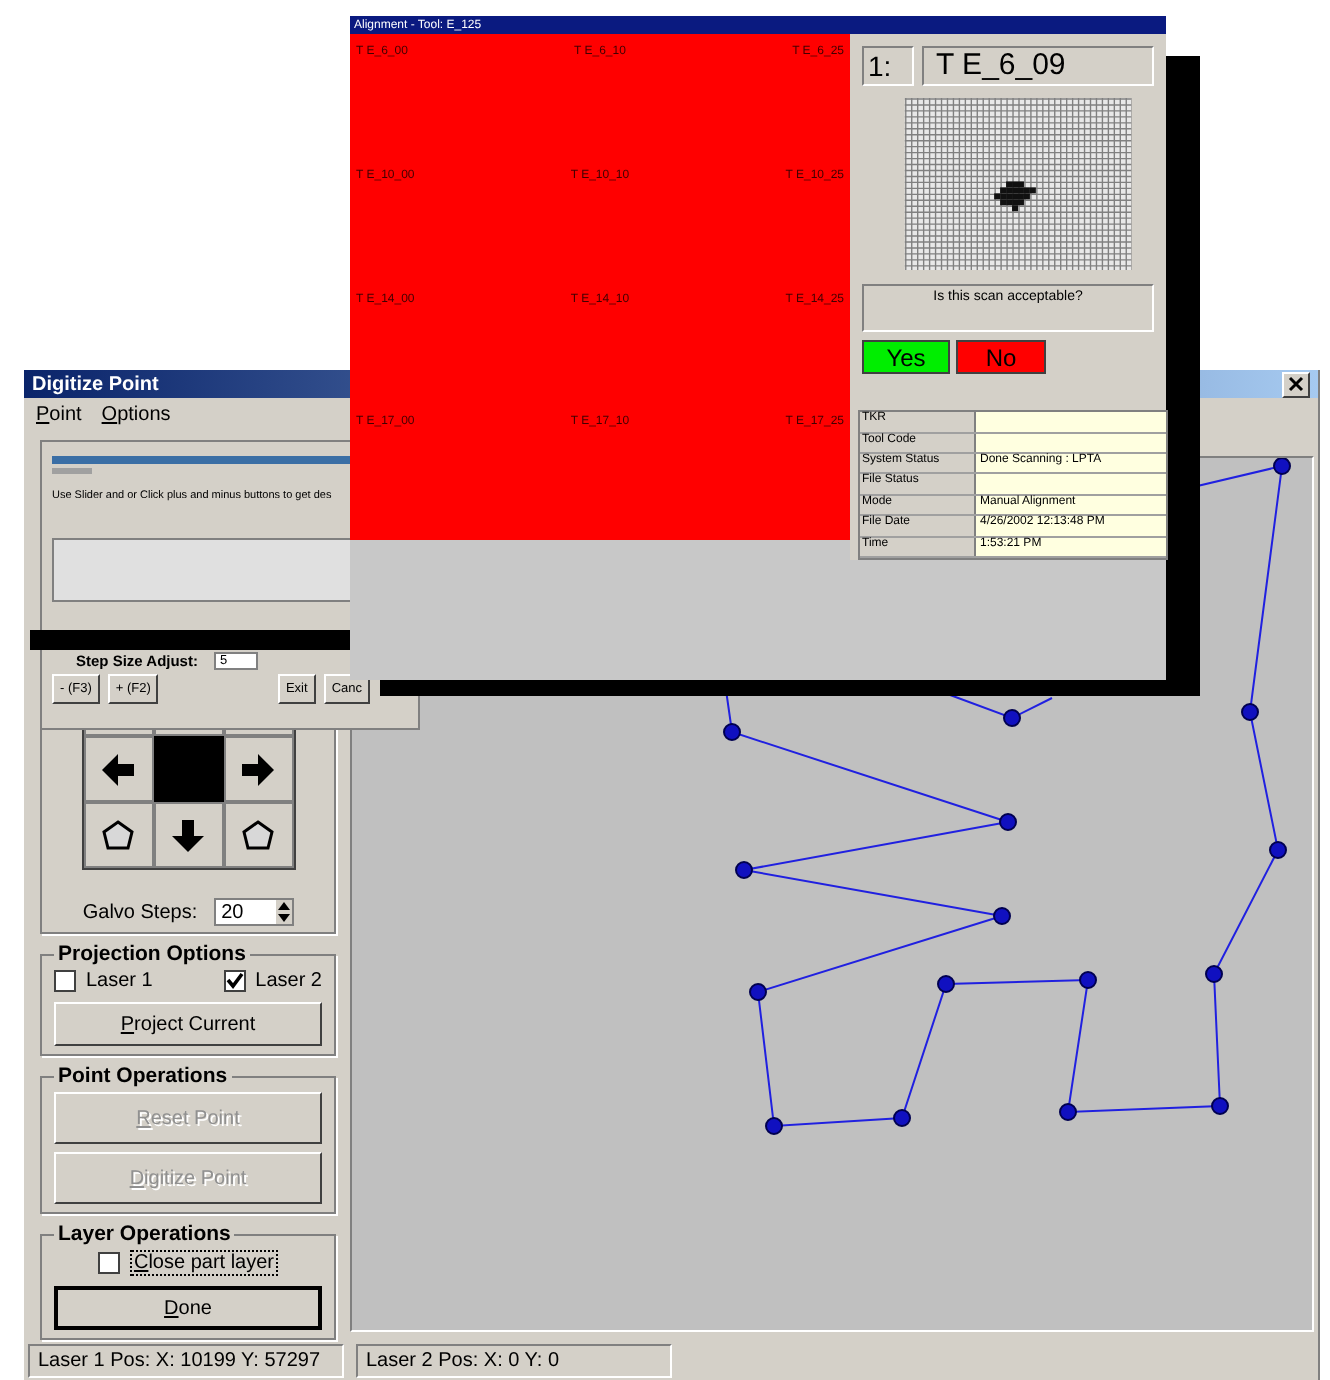 The height and width of the screenshot is (1380, 1330). What do you see at coordinates (188, 1024) in the screenshot?
I see `project-current-button: Project Current` at bounding box center [188, 1024].